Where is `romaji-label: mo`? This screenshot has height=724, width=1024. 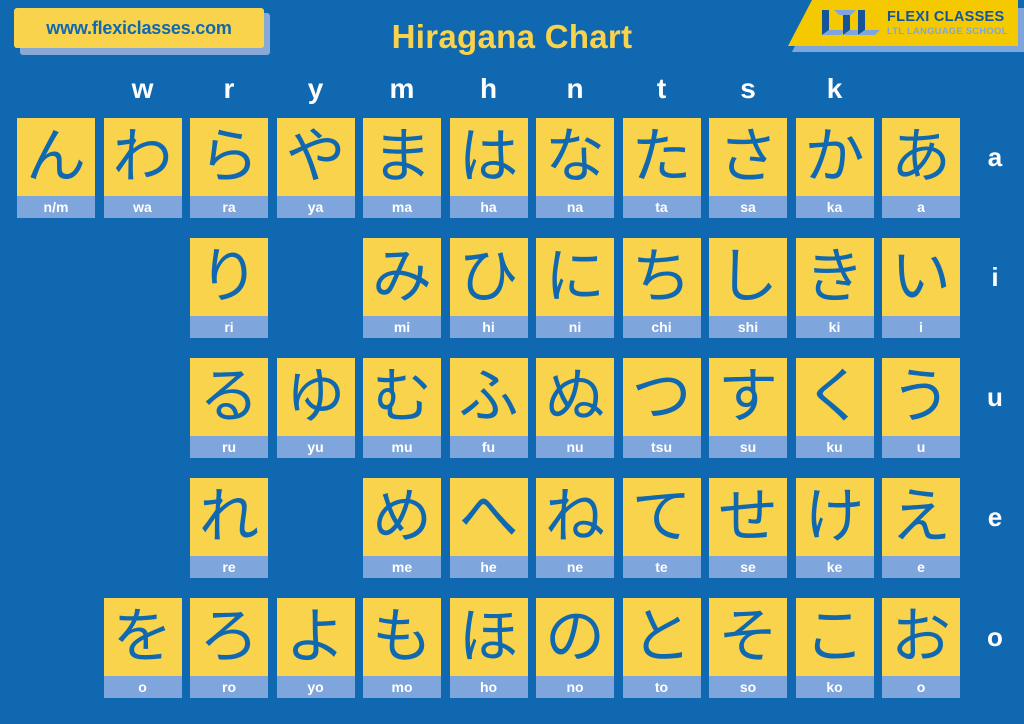
romaji-label: mo is located at coordinates (402, 687).